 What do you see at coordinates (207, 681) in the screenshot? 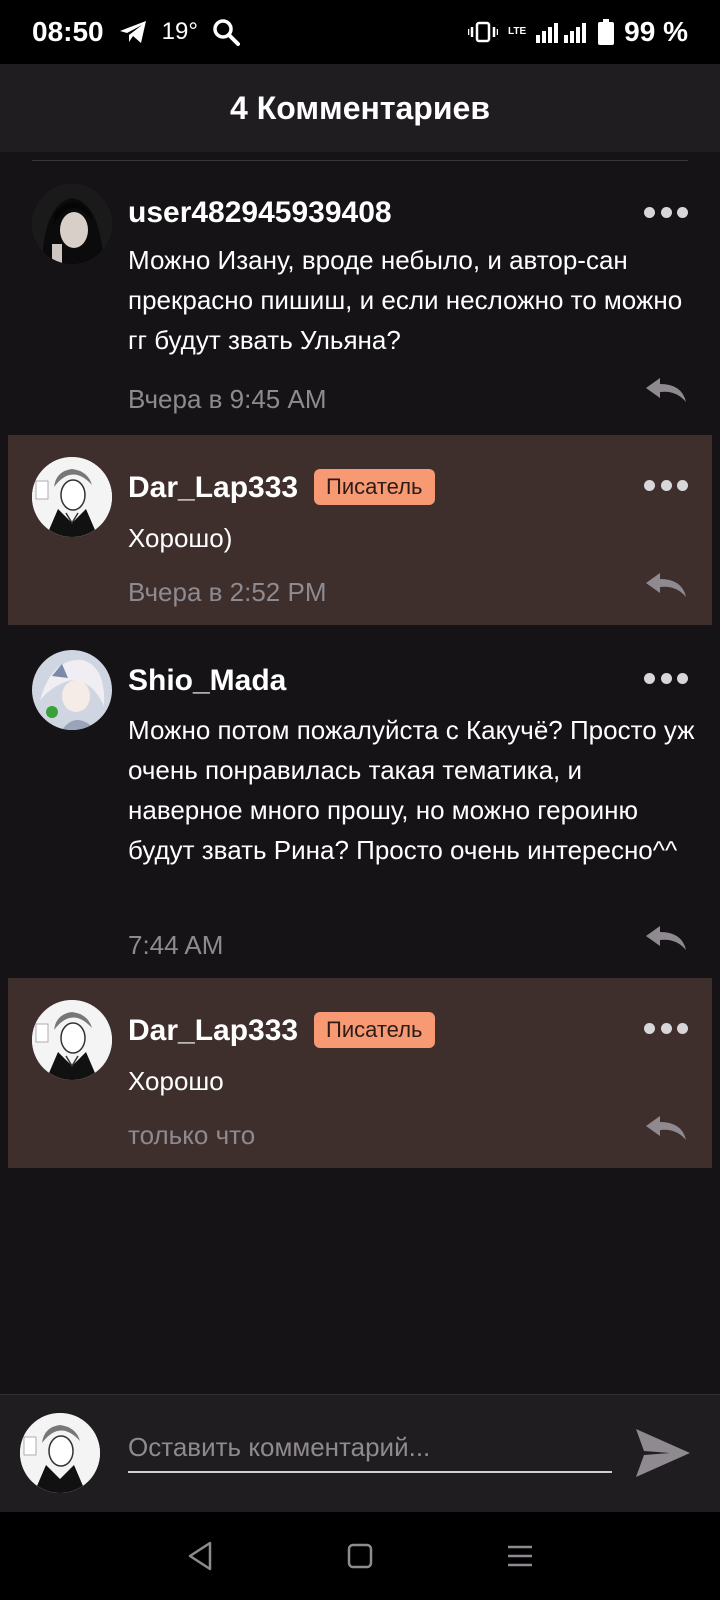
I see `comment-username: Shio_Mada` at bounding box center [207, 681].